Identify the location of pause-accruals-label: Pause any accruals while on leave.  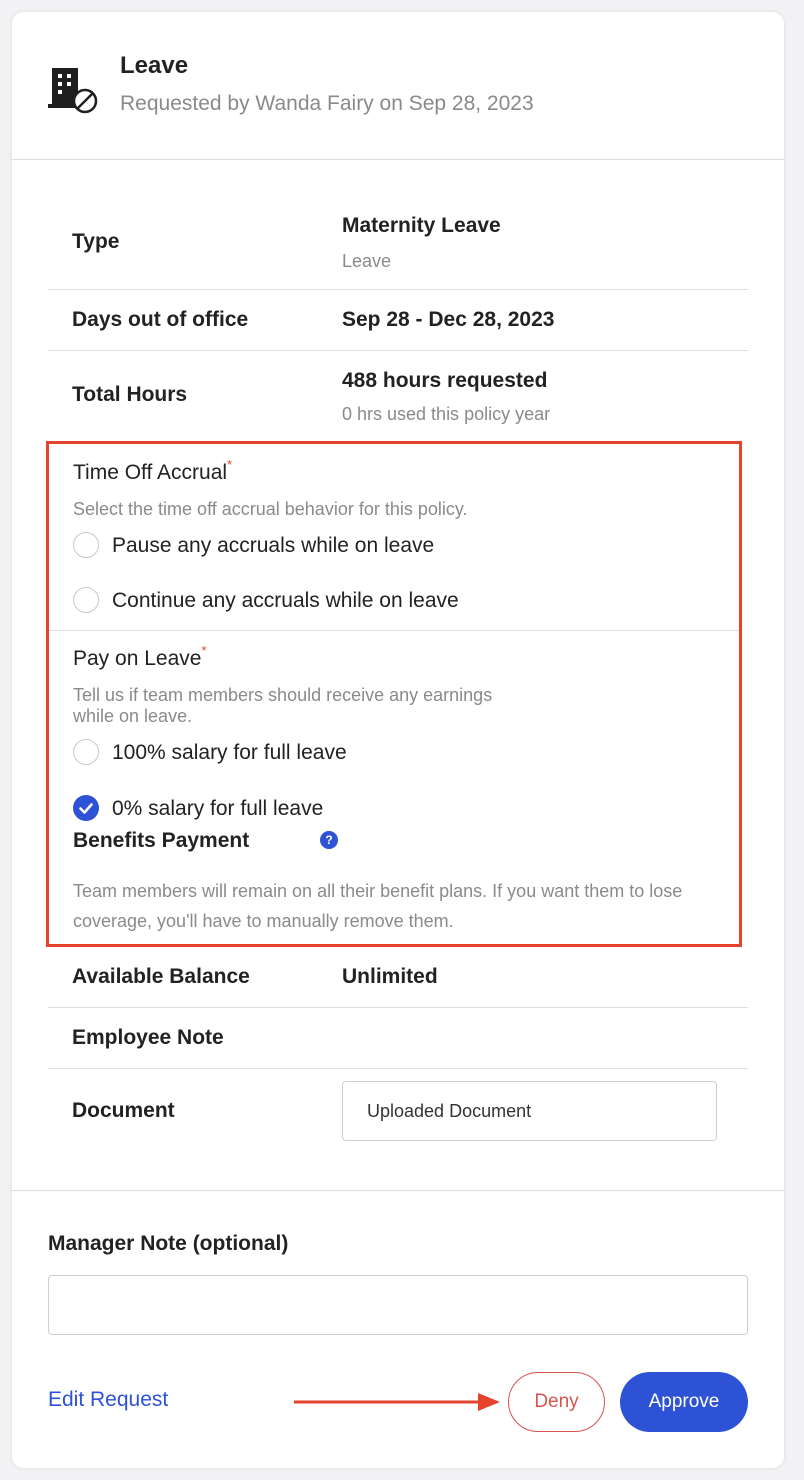
(273, 546).